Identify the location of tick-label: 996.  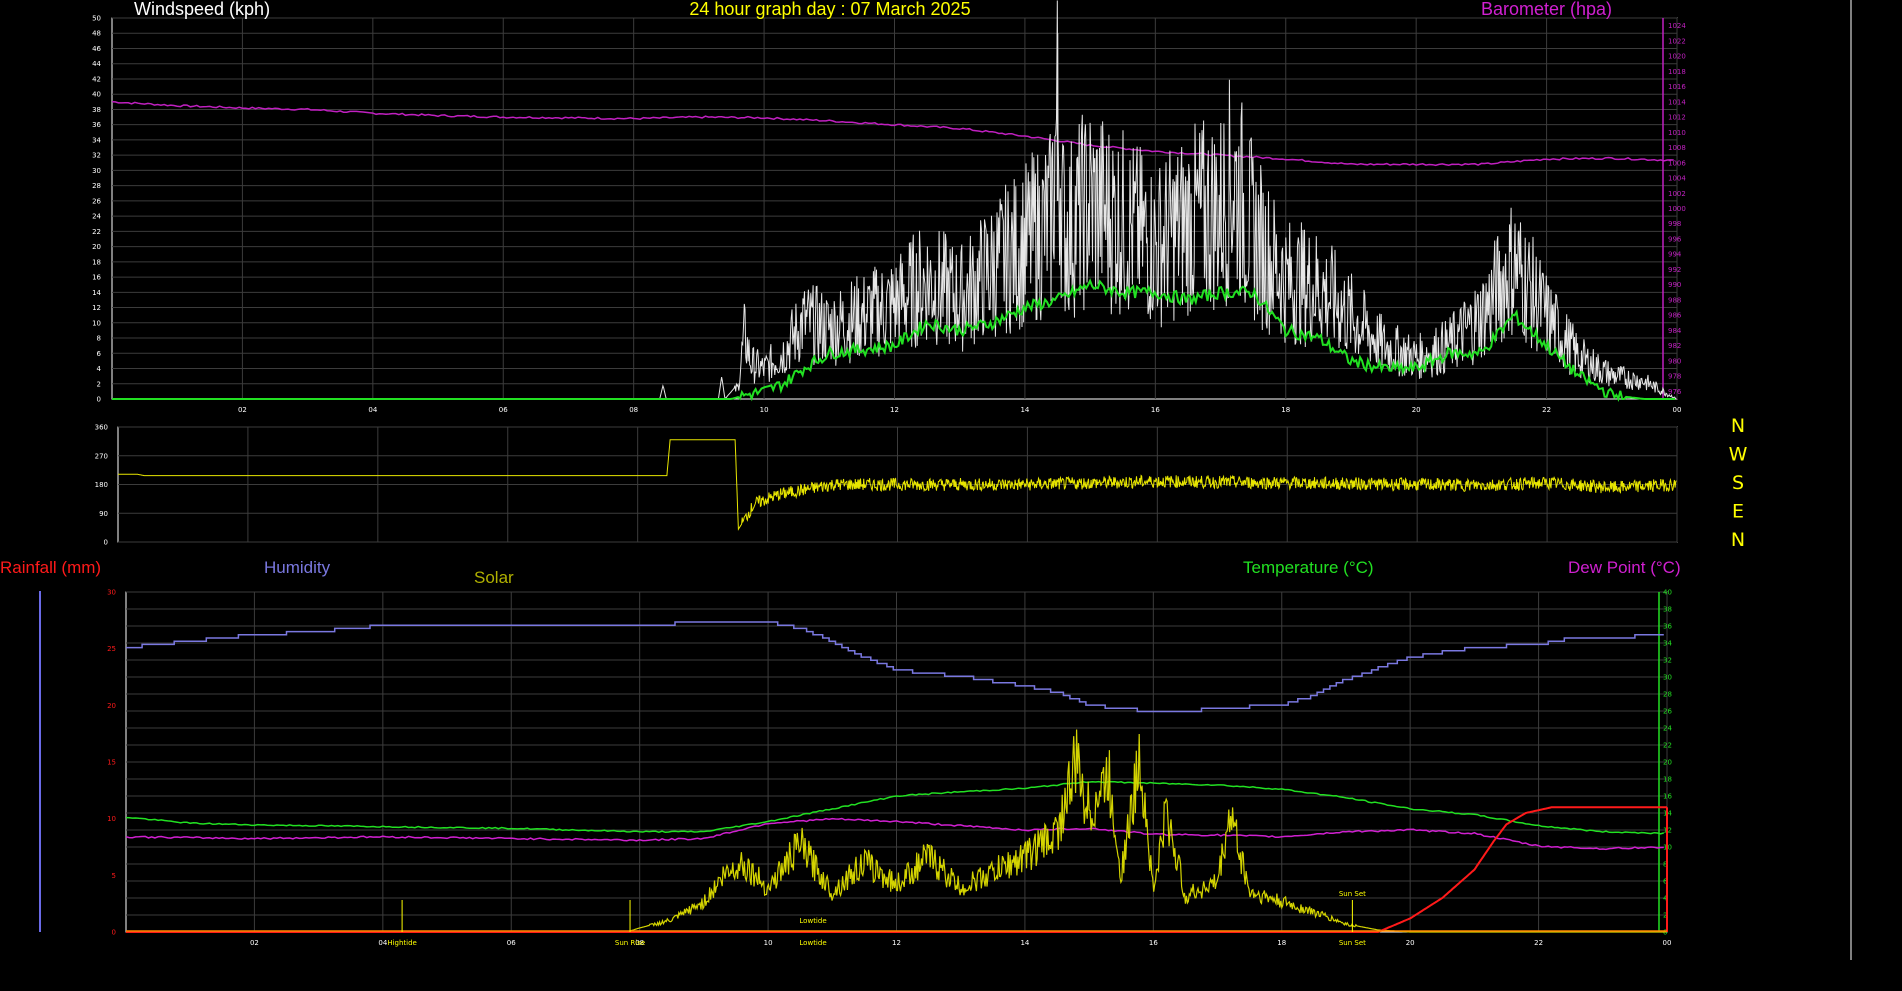
(1675, 239).